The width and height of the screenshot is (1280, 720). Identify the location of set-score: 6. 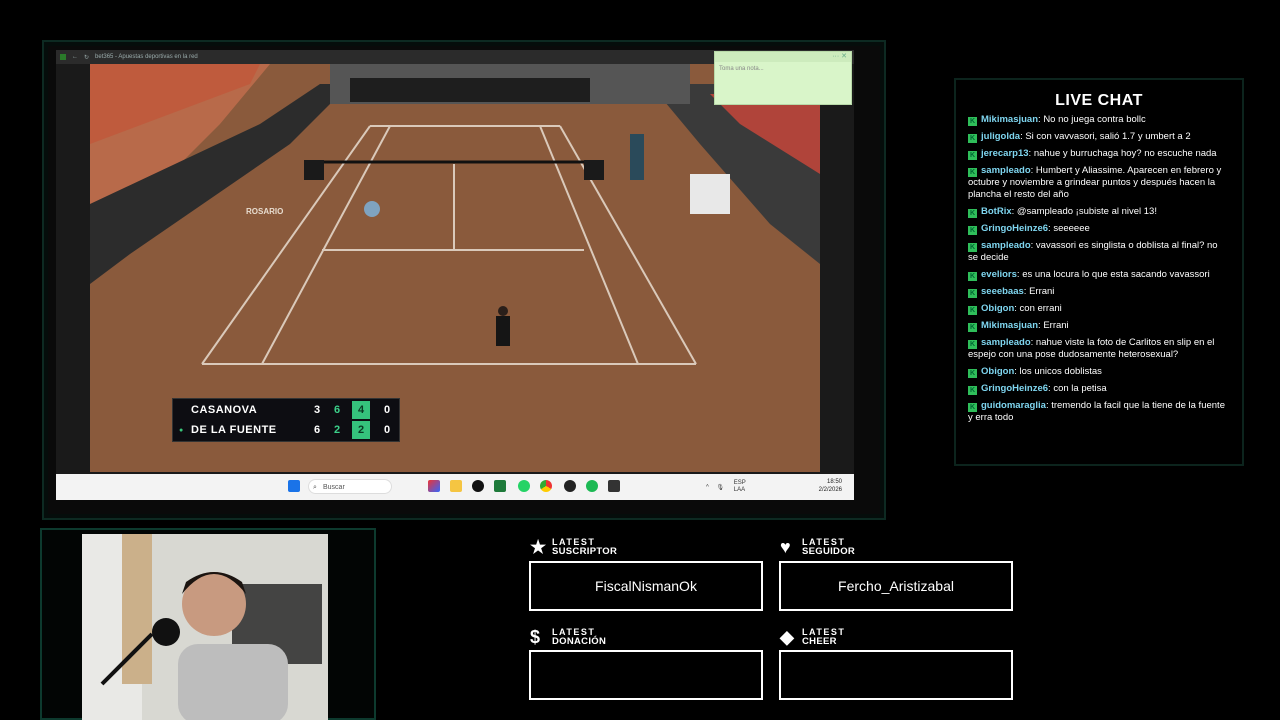
(317, 430).